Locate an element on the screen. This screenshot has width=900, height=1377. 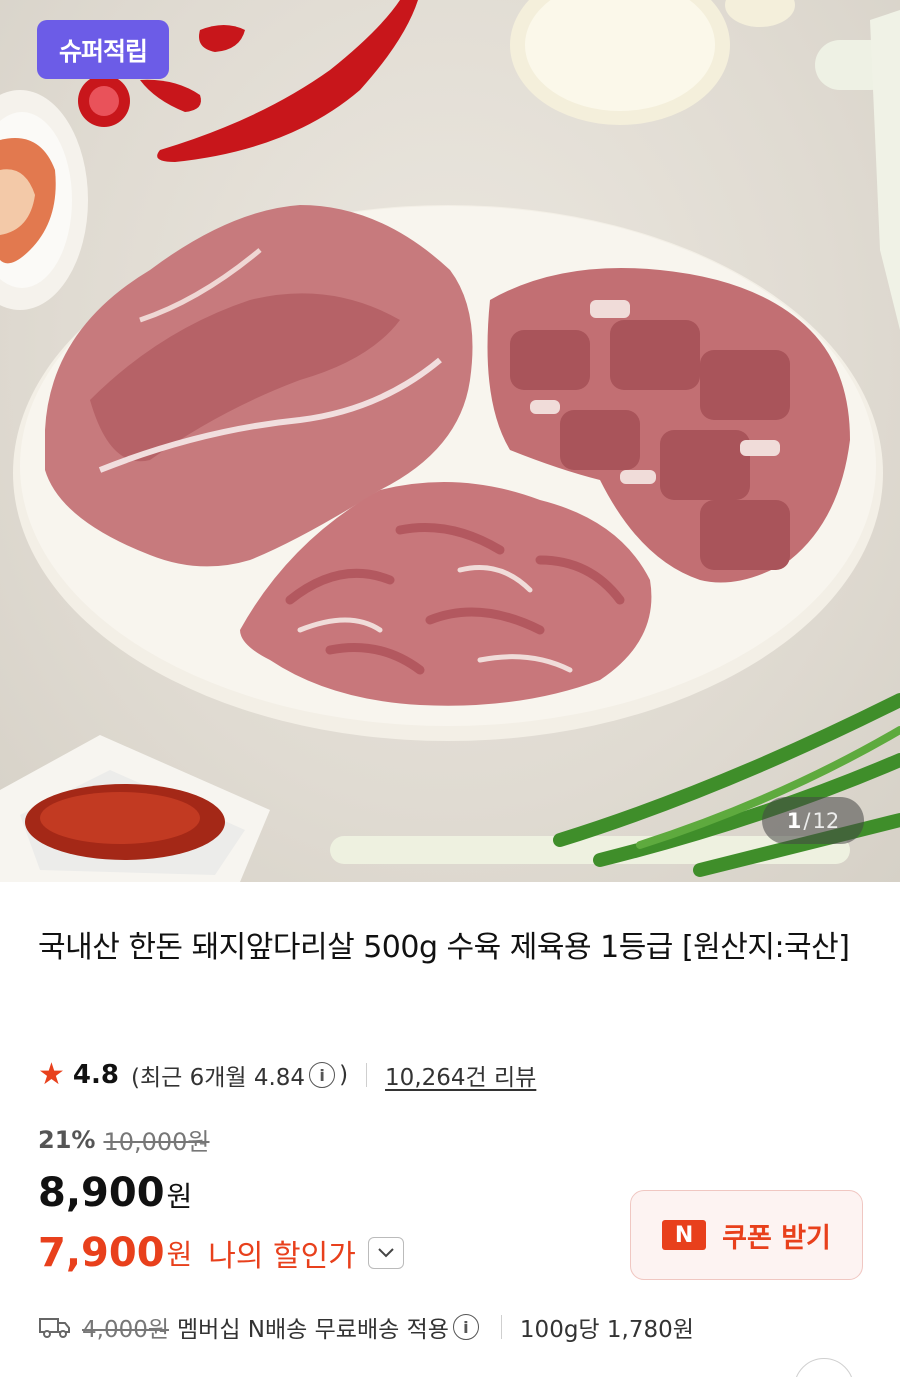
my-price-label: 나의 할인가 is located at coordinates (282, 1256).